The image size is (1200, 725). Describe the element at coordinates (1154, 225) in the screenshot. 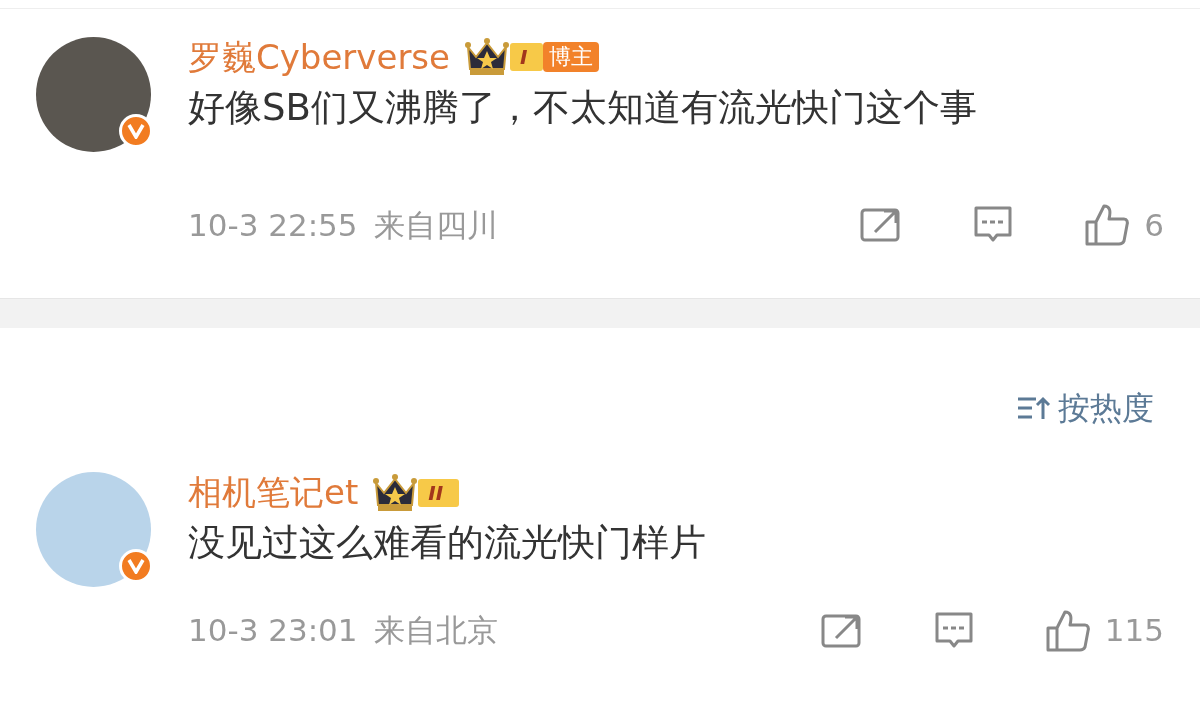

I see `like-count: 6` at that location.